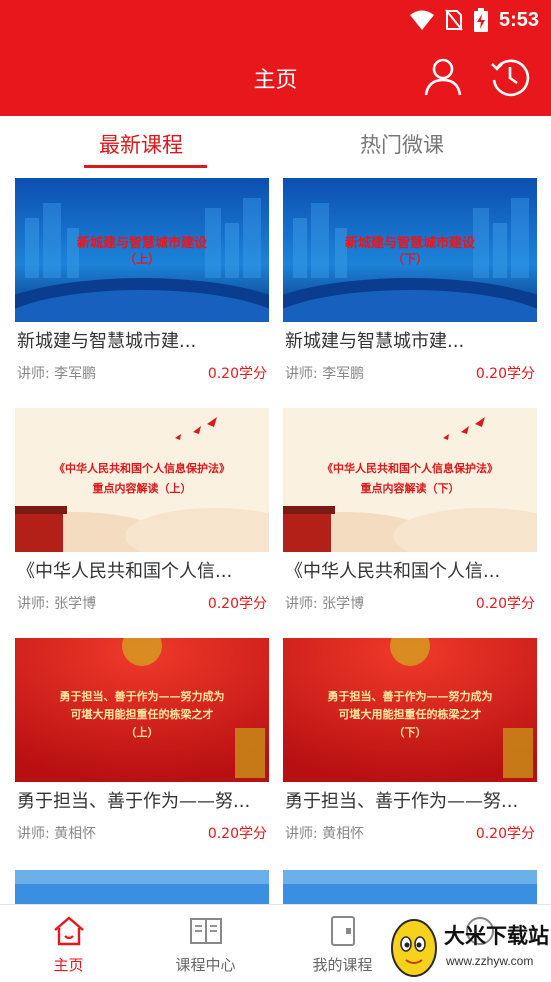  Describe the element at coordinates (414, 948) in the screenshot. I see `mascot-egg-icon` at that location.